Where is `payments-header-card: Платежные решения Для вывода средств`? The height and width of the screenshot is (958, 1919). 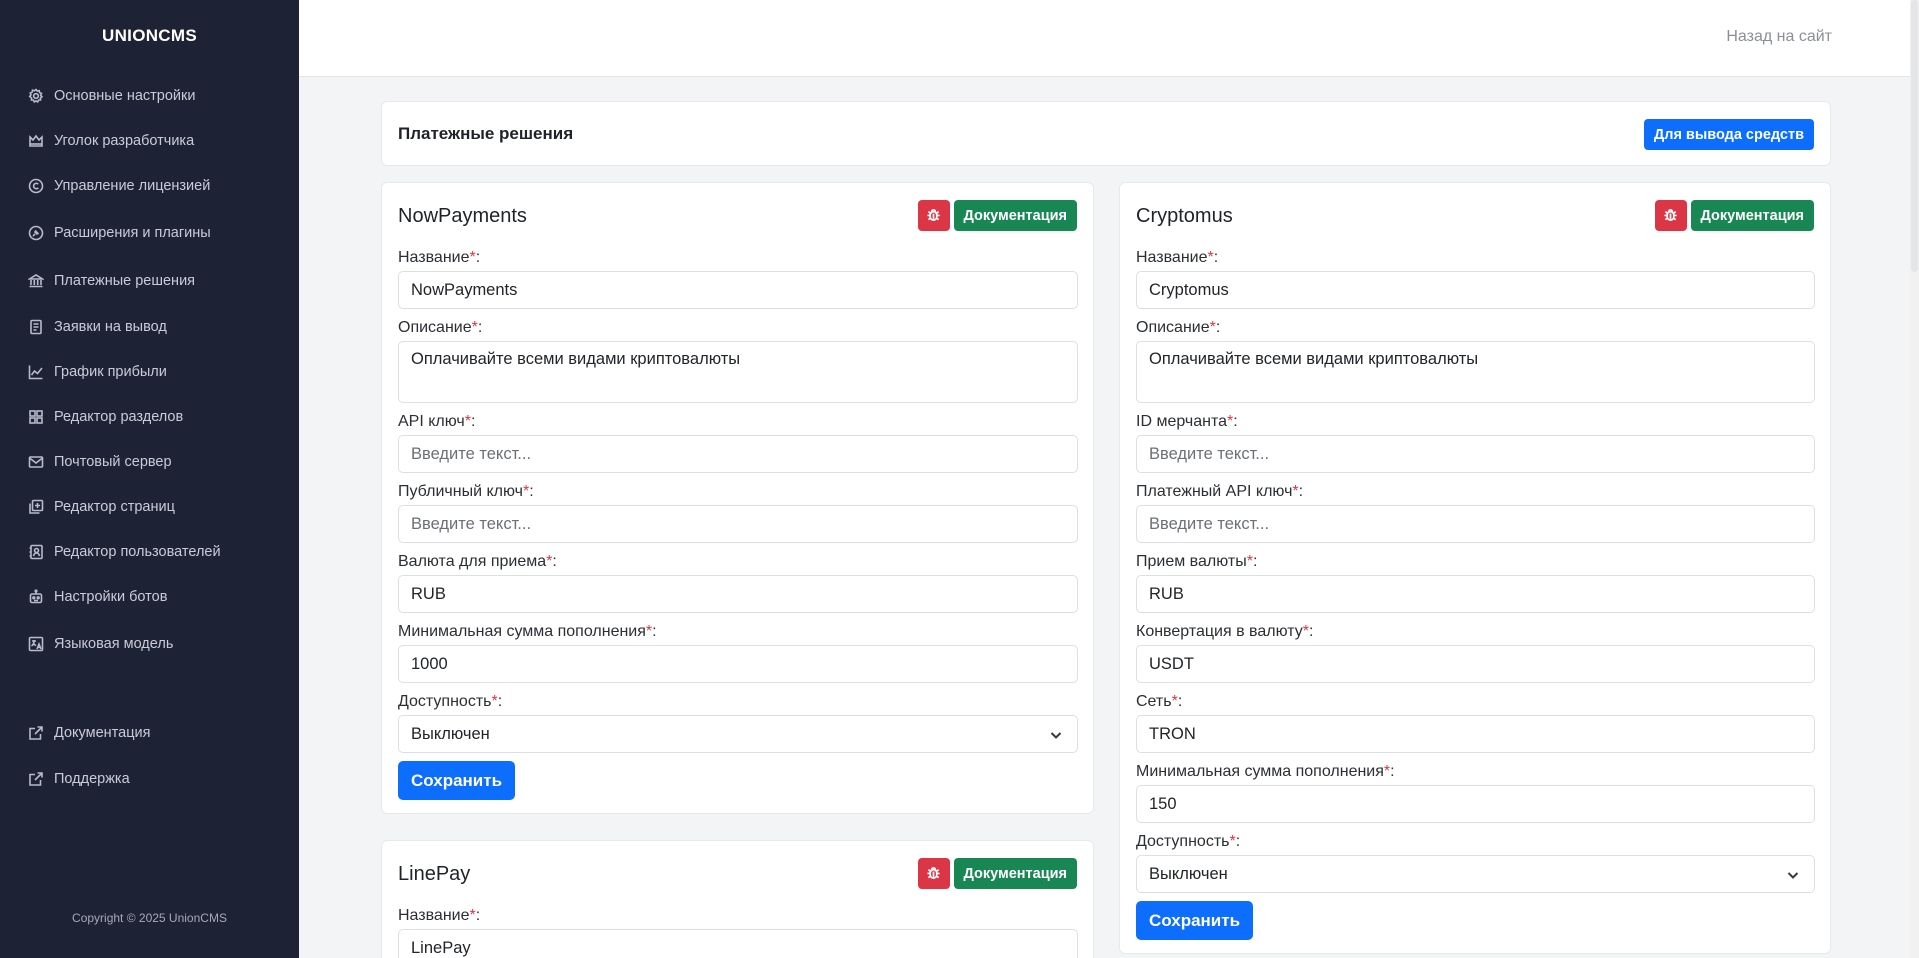
payments-header-card: Платежные решения Для вывода средств is located at coordinates (1106, 133).